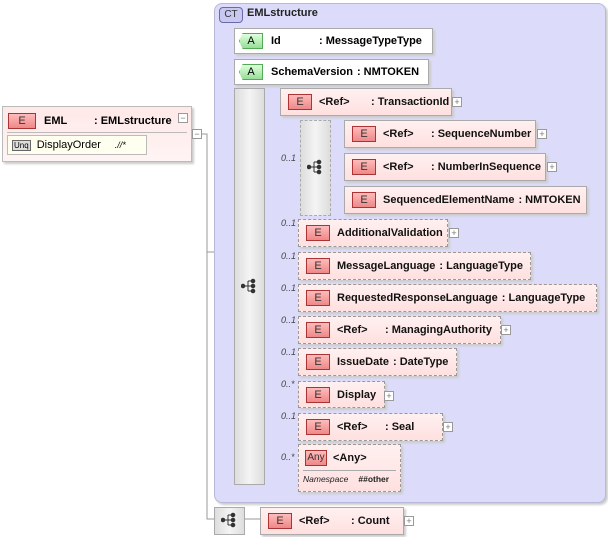 This screenshot has height=537, width=608. I want to click on attribute-type: : NMTOKEN, so click(388, 72).